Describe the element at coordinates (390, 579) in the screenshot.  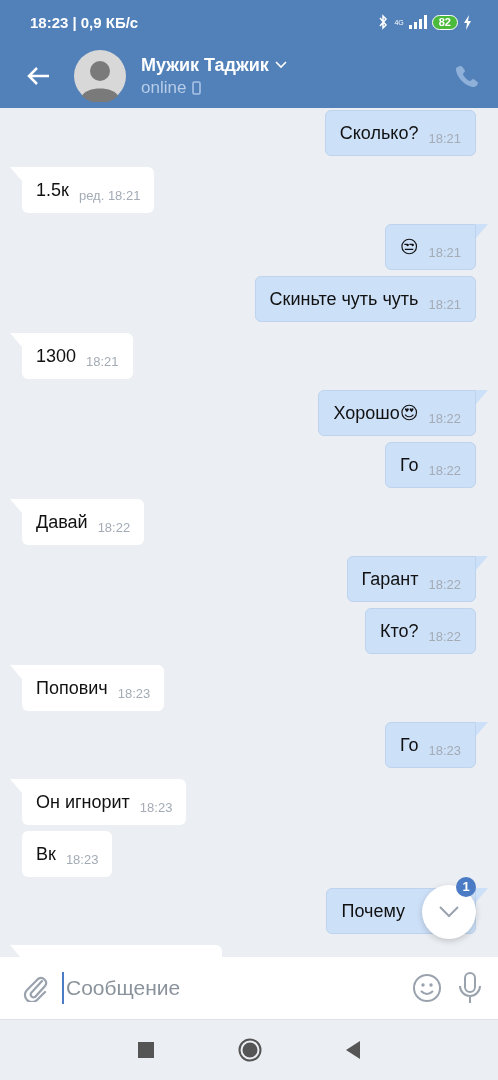
I see `message-text: Гарант` at that location.